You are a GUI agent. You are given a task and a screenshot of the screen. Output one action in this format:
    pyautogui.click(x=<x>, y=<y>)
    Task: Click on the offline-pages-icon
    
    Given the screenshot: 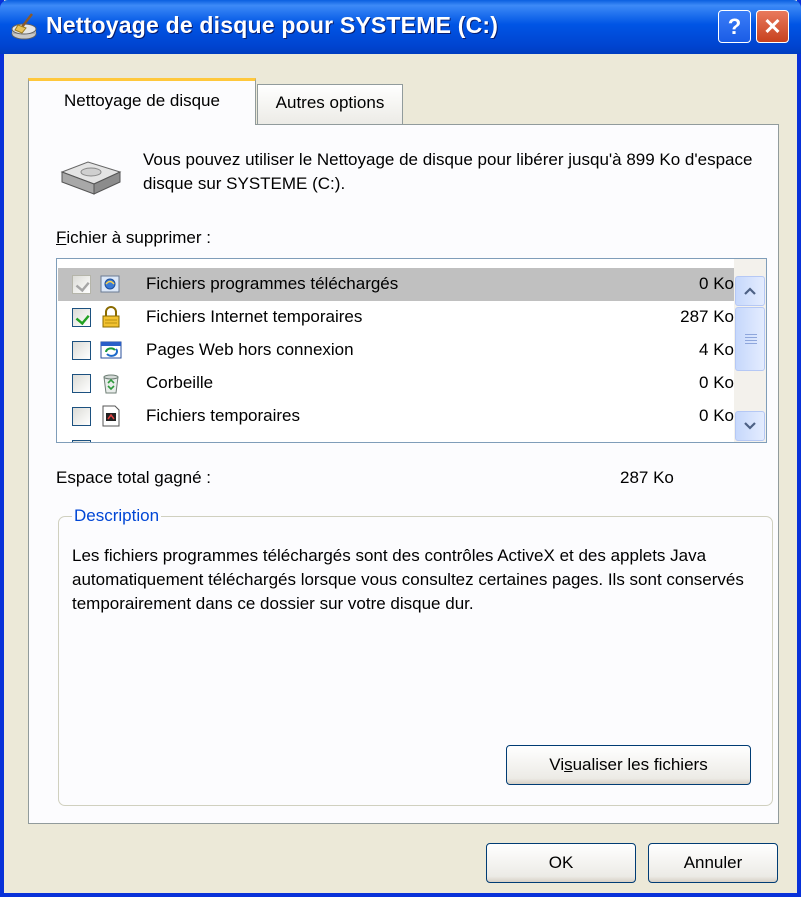 What is the action you would take?
    pyautogui.click(x=111, y=350)
    